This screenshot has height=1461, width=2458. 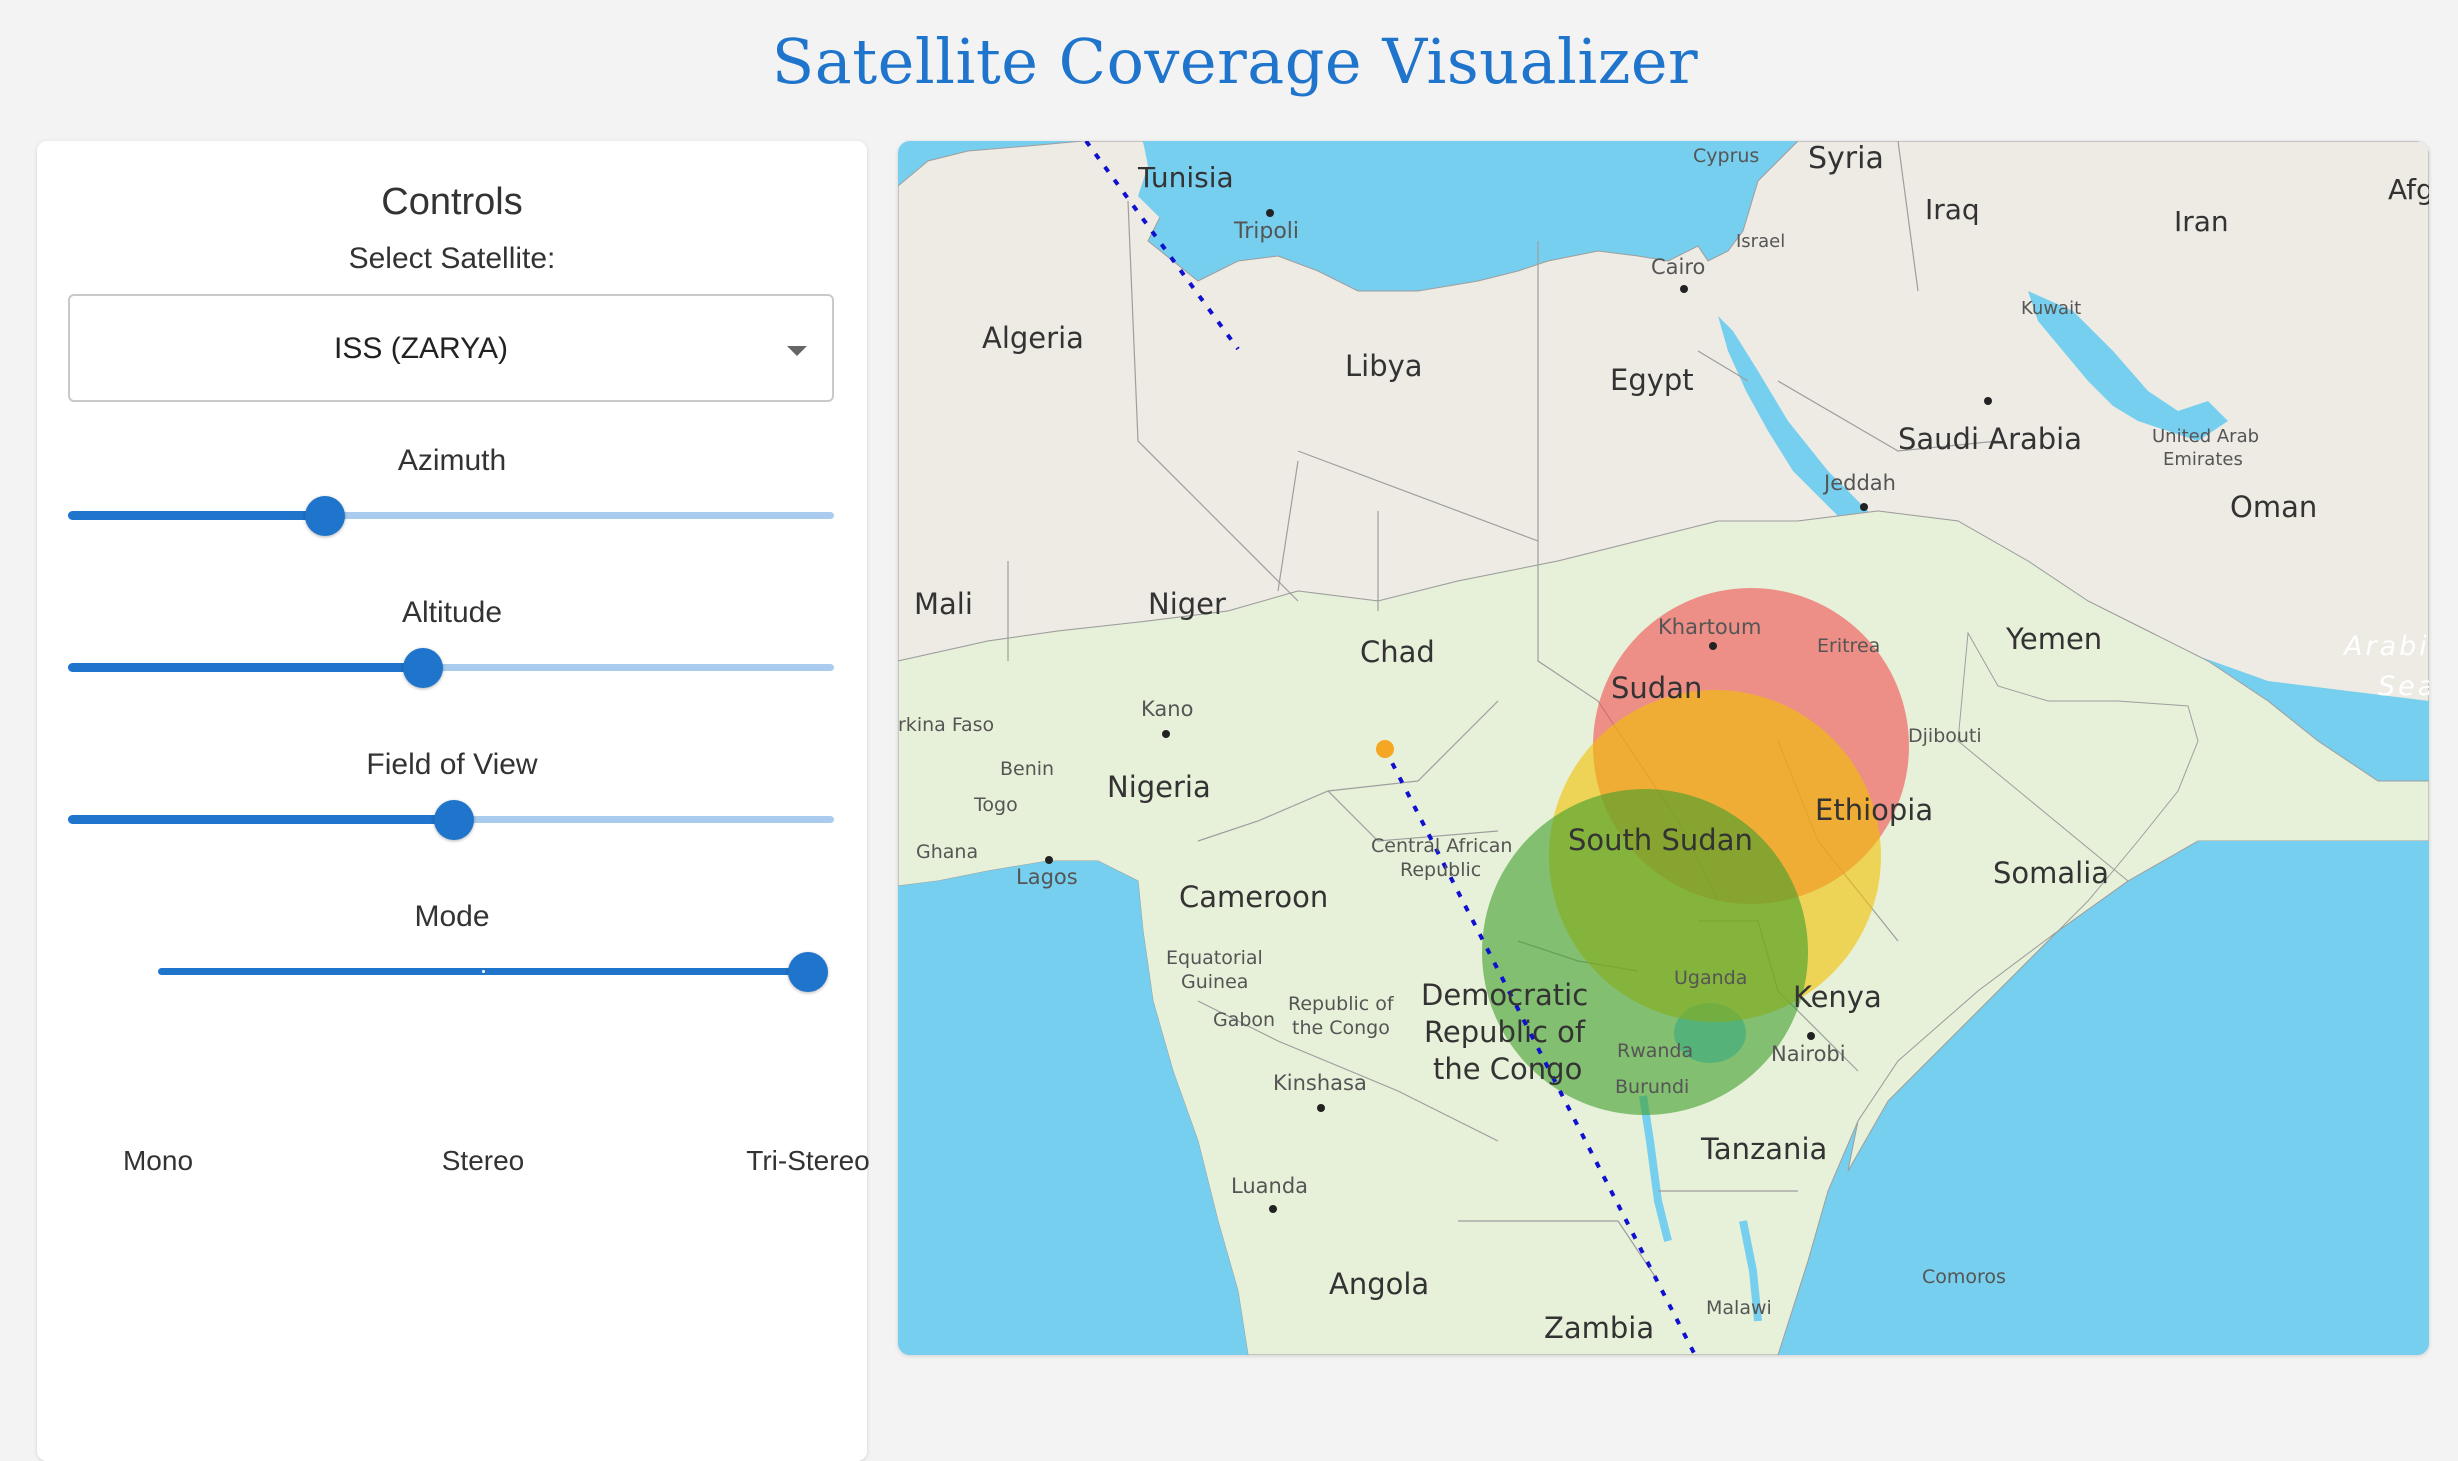 What do you see at coordinates (1442, 846) in the screenshot?
I see `label-car-line1: Central African` at bounding box center [1442, 846].